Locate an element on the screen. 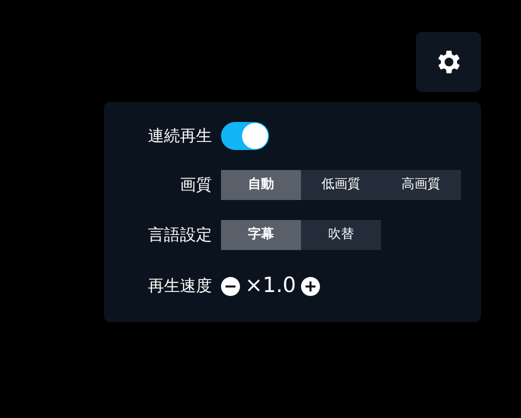 The image size is (521, 418). segment-option: 自動 is located at coordinates (261, 185).